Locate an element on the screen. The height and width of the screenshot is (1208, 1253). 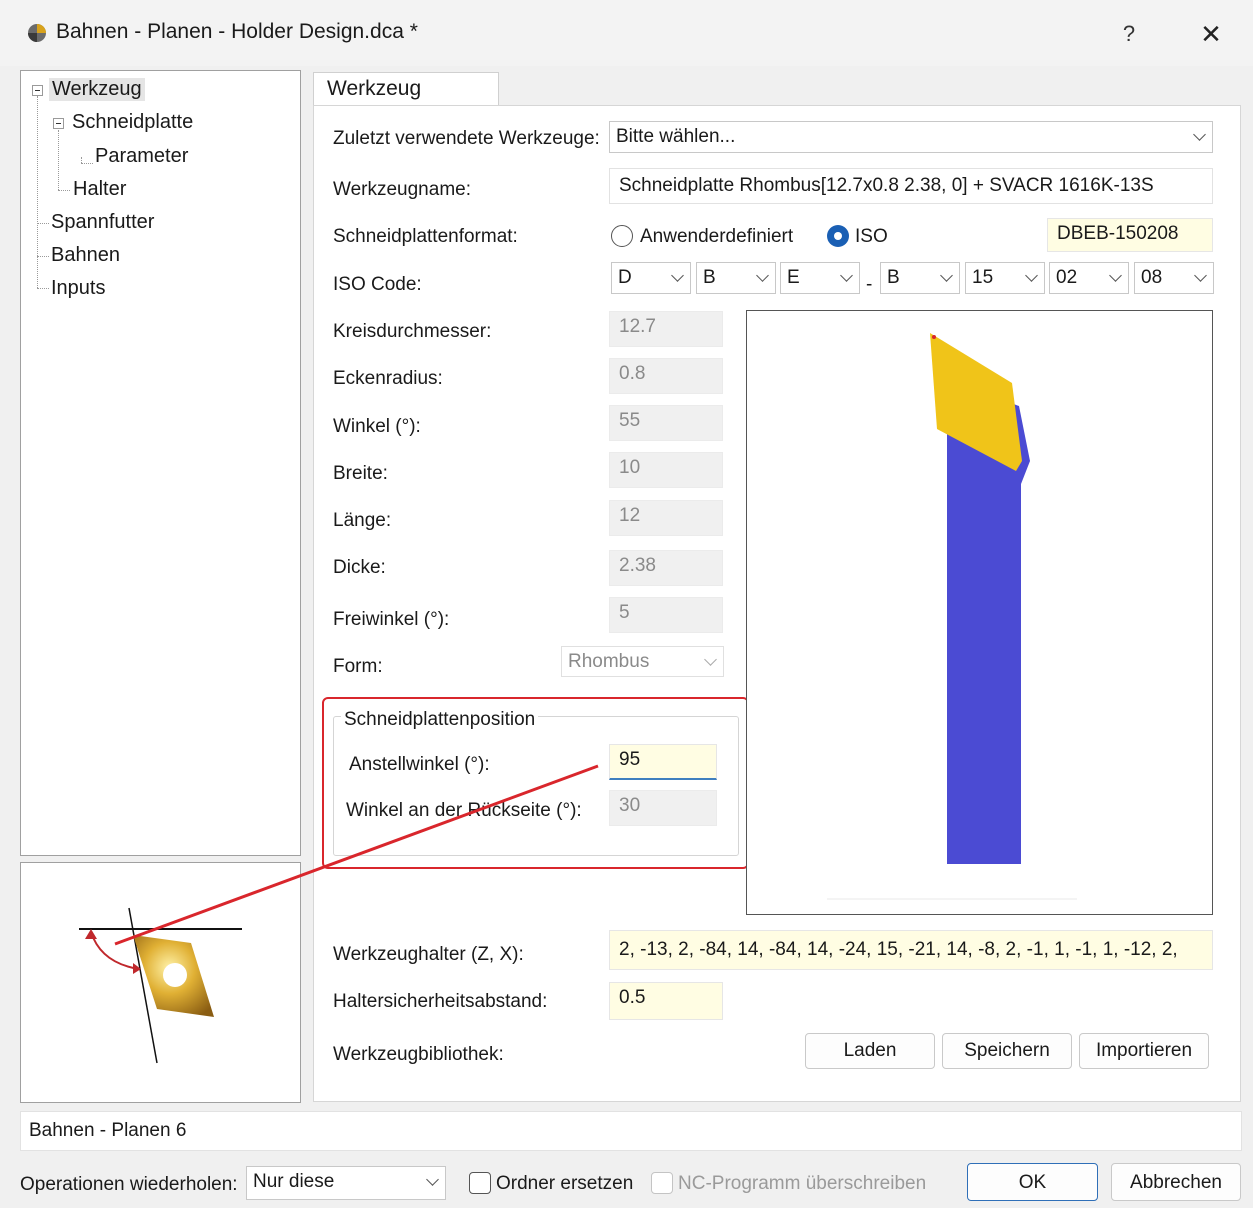
tree-item-bahnen: Bahnen is located at coordinates (85, 255).